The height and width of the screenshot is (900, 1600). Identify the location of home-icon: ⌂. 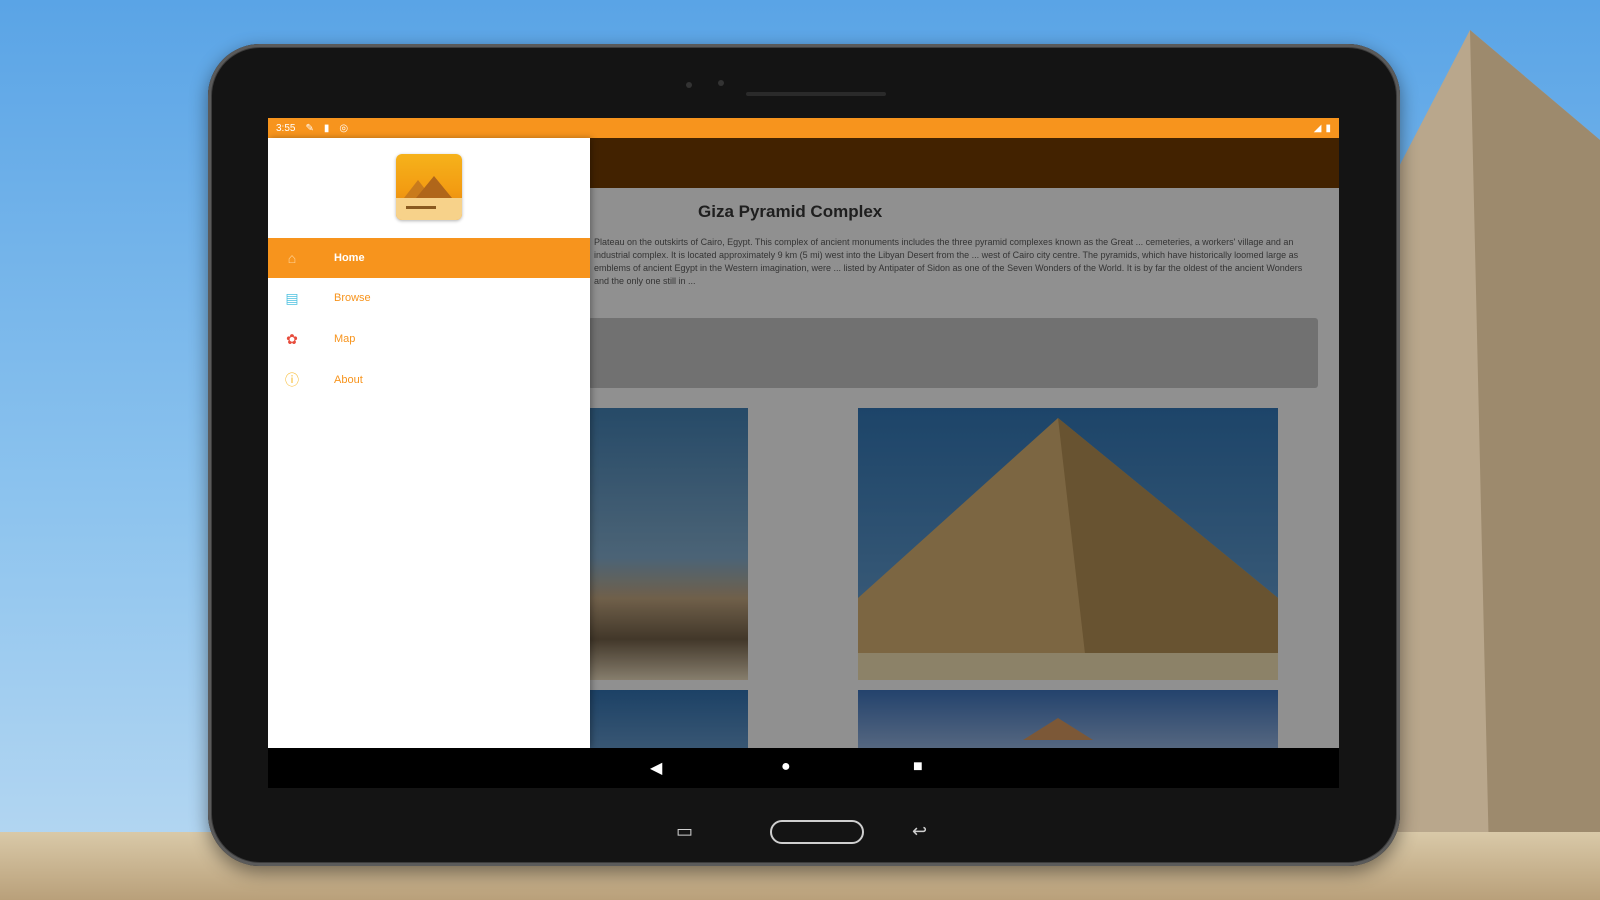
(292, 258).